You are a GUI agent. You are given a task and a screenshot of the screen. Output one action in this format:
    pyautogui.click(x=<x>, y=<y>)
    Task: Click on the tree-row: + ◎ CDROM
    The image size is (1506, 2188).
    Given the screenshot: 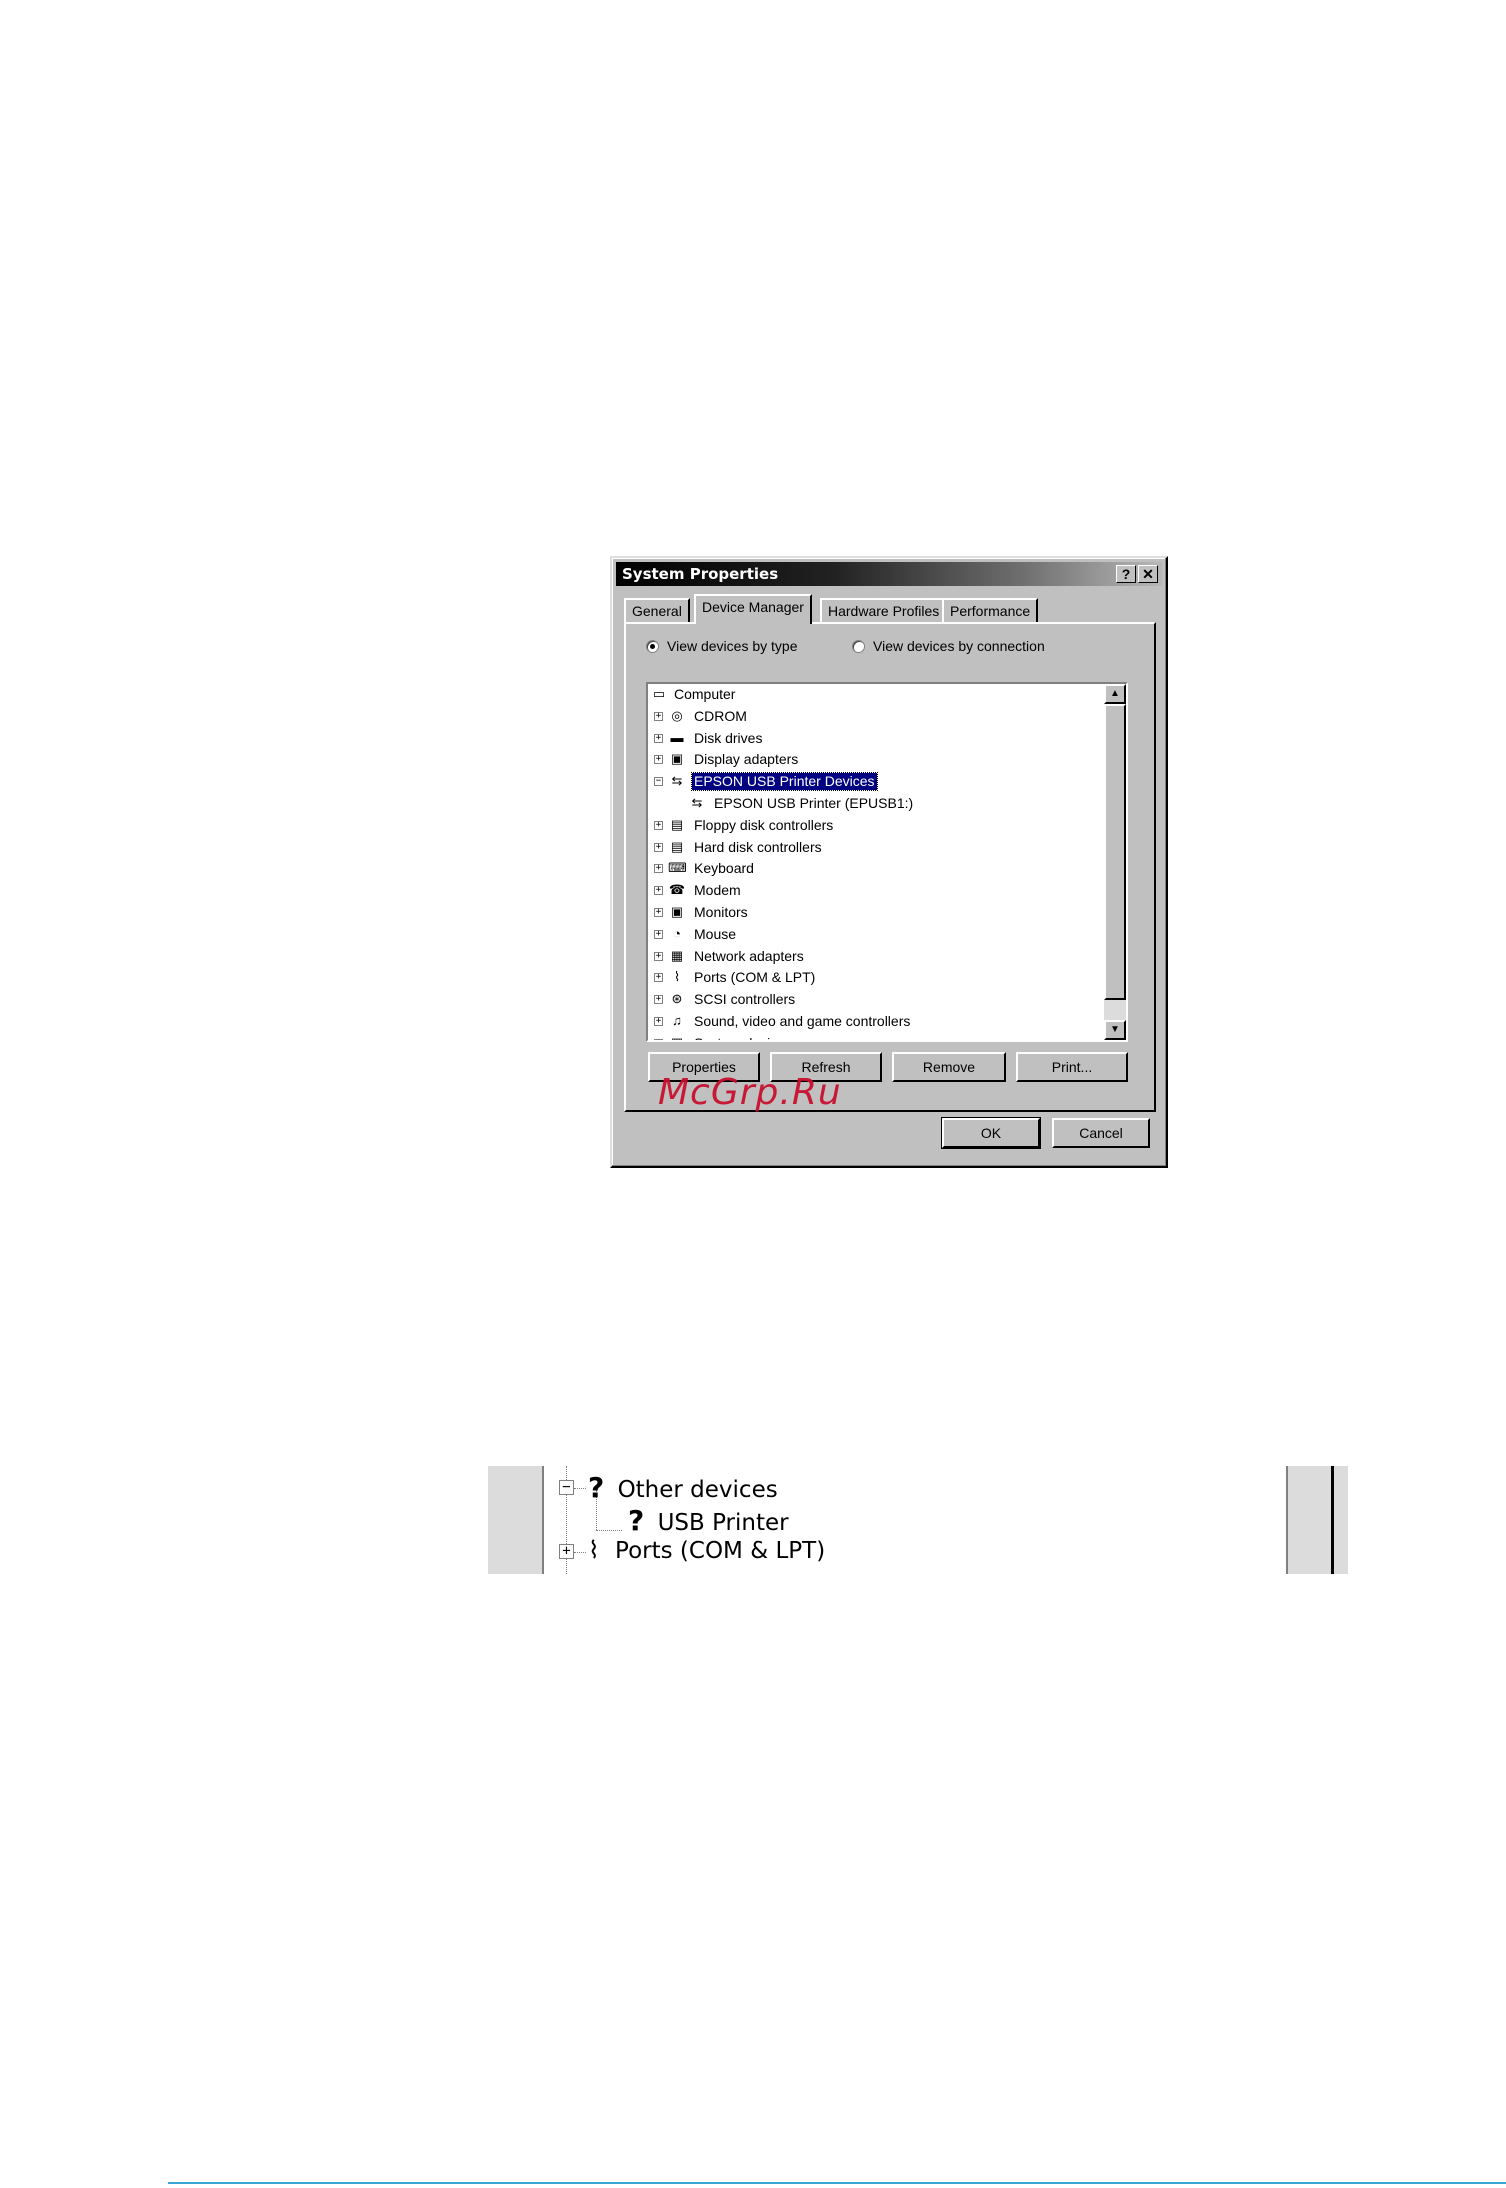 What is the action you would take?
    pyautogui.click(x=875, y=717)
    